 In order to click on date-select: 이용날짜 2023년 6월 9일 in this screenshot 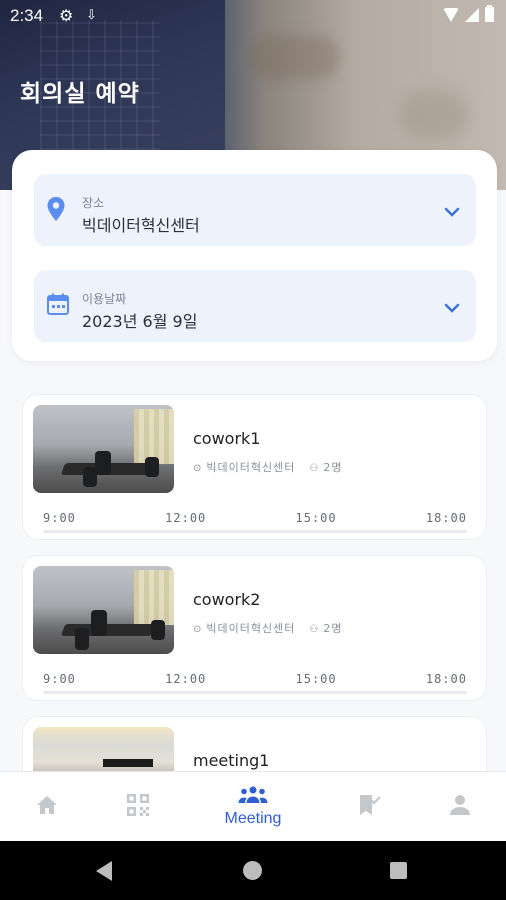, I will do `click(255, 306)`.